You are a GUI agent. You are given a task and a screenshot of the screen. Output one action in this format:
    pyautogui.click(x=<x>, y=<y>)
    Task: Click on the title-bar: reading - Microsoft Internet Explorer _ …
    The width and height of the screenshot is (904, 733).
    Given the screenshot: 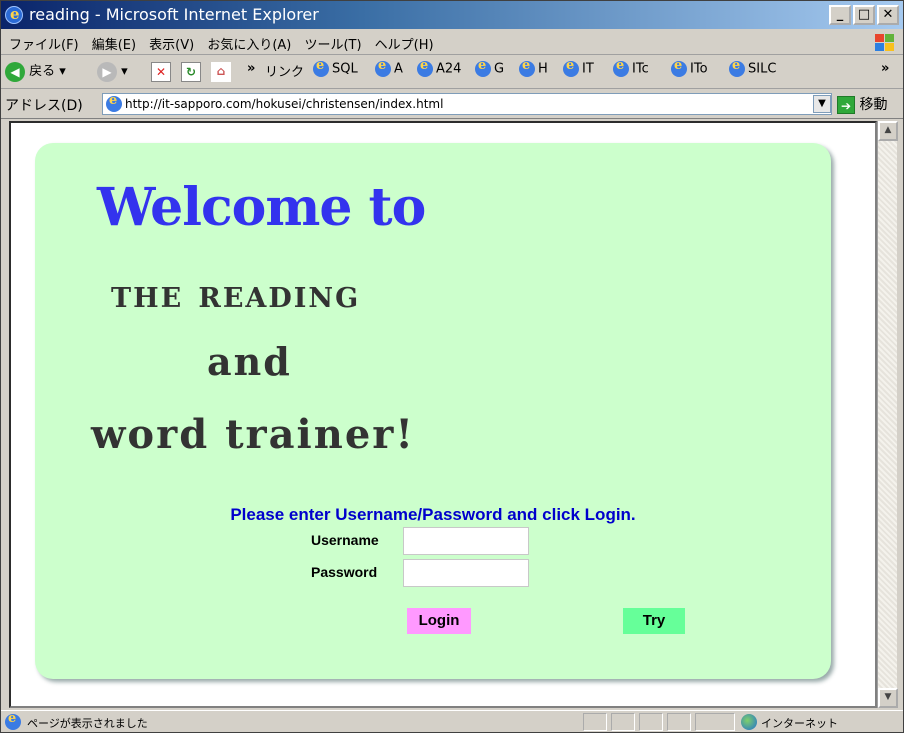 What is the action you would take?
    pyautogui.click(x=452, y=15)
    